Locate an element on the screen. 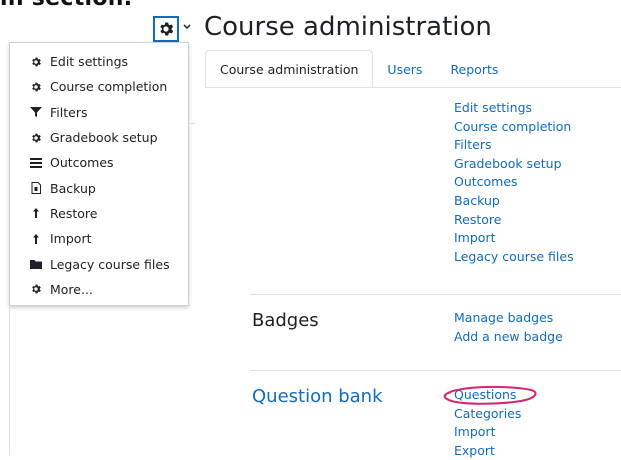 The height and width of the screenshot is (460, 621). filter-icon is located at coordinates (36, 112).